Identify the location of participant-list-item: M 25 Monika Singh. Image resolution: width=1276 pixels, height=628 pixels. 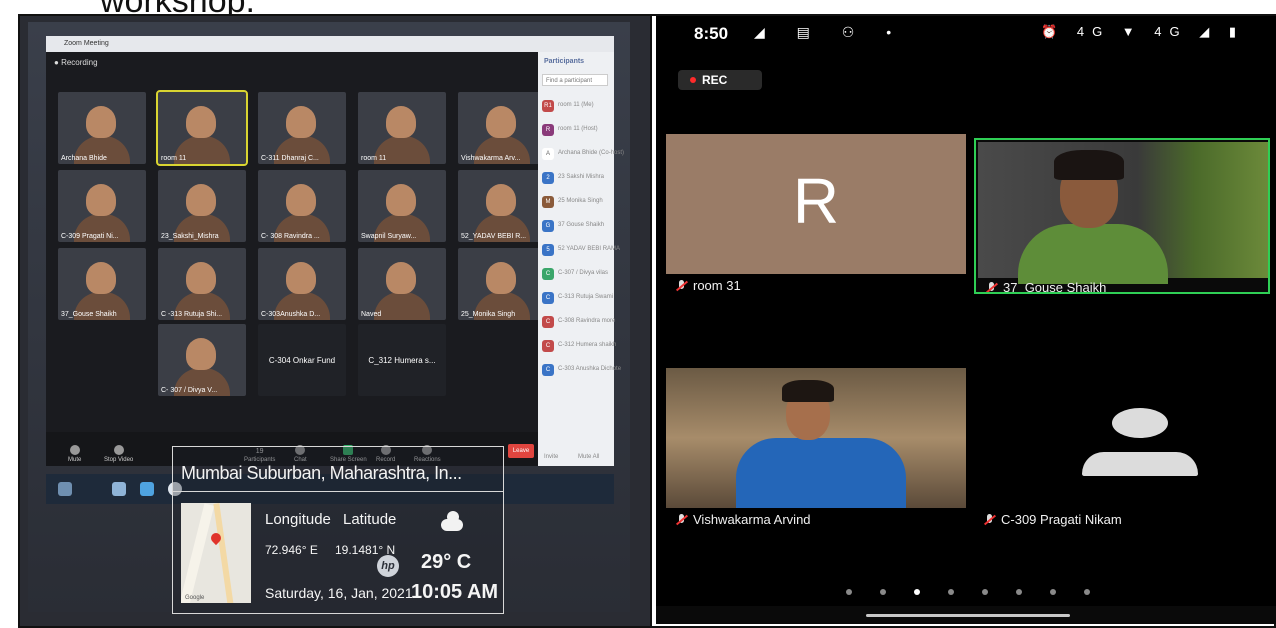
(577, 204).